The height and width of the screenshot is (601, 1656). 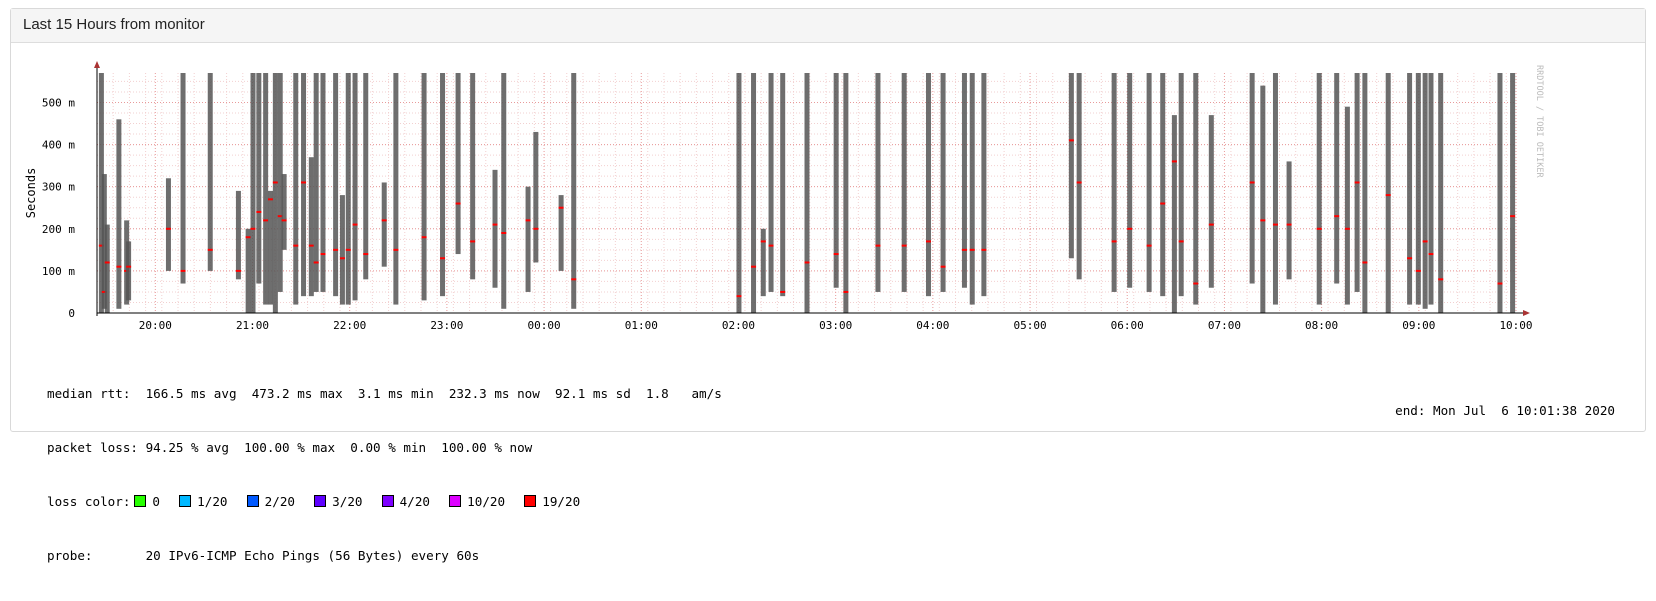 I want to click on end-time: end: Mon Jul 6 10:01:38 2020, so click(x=1505, y=410).